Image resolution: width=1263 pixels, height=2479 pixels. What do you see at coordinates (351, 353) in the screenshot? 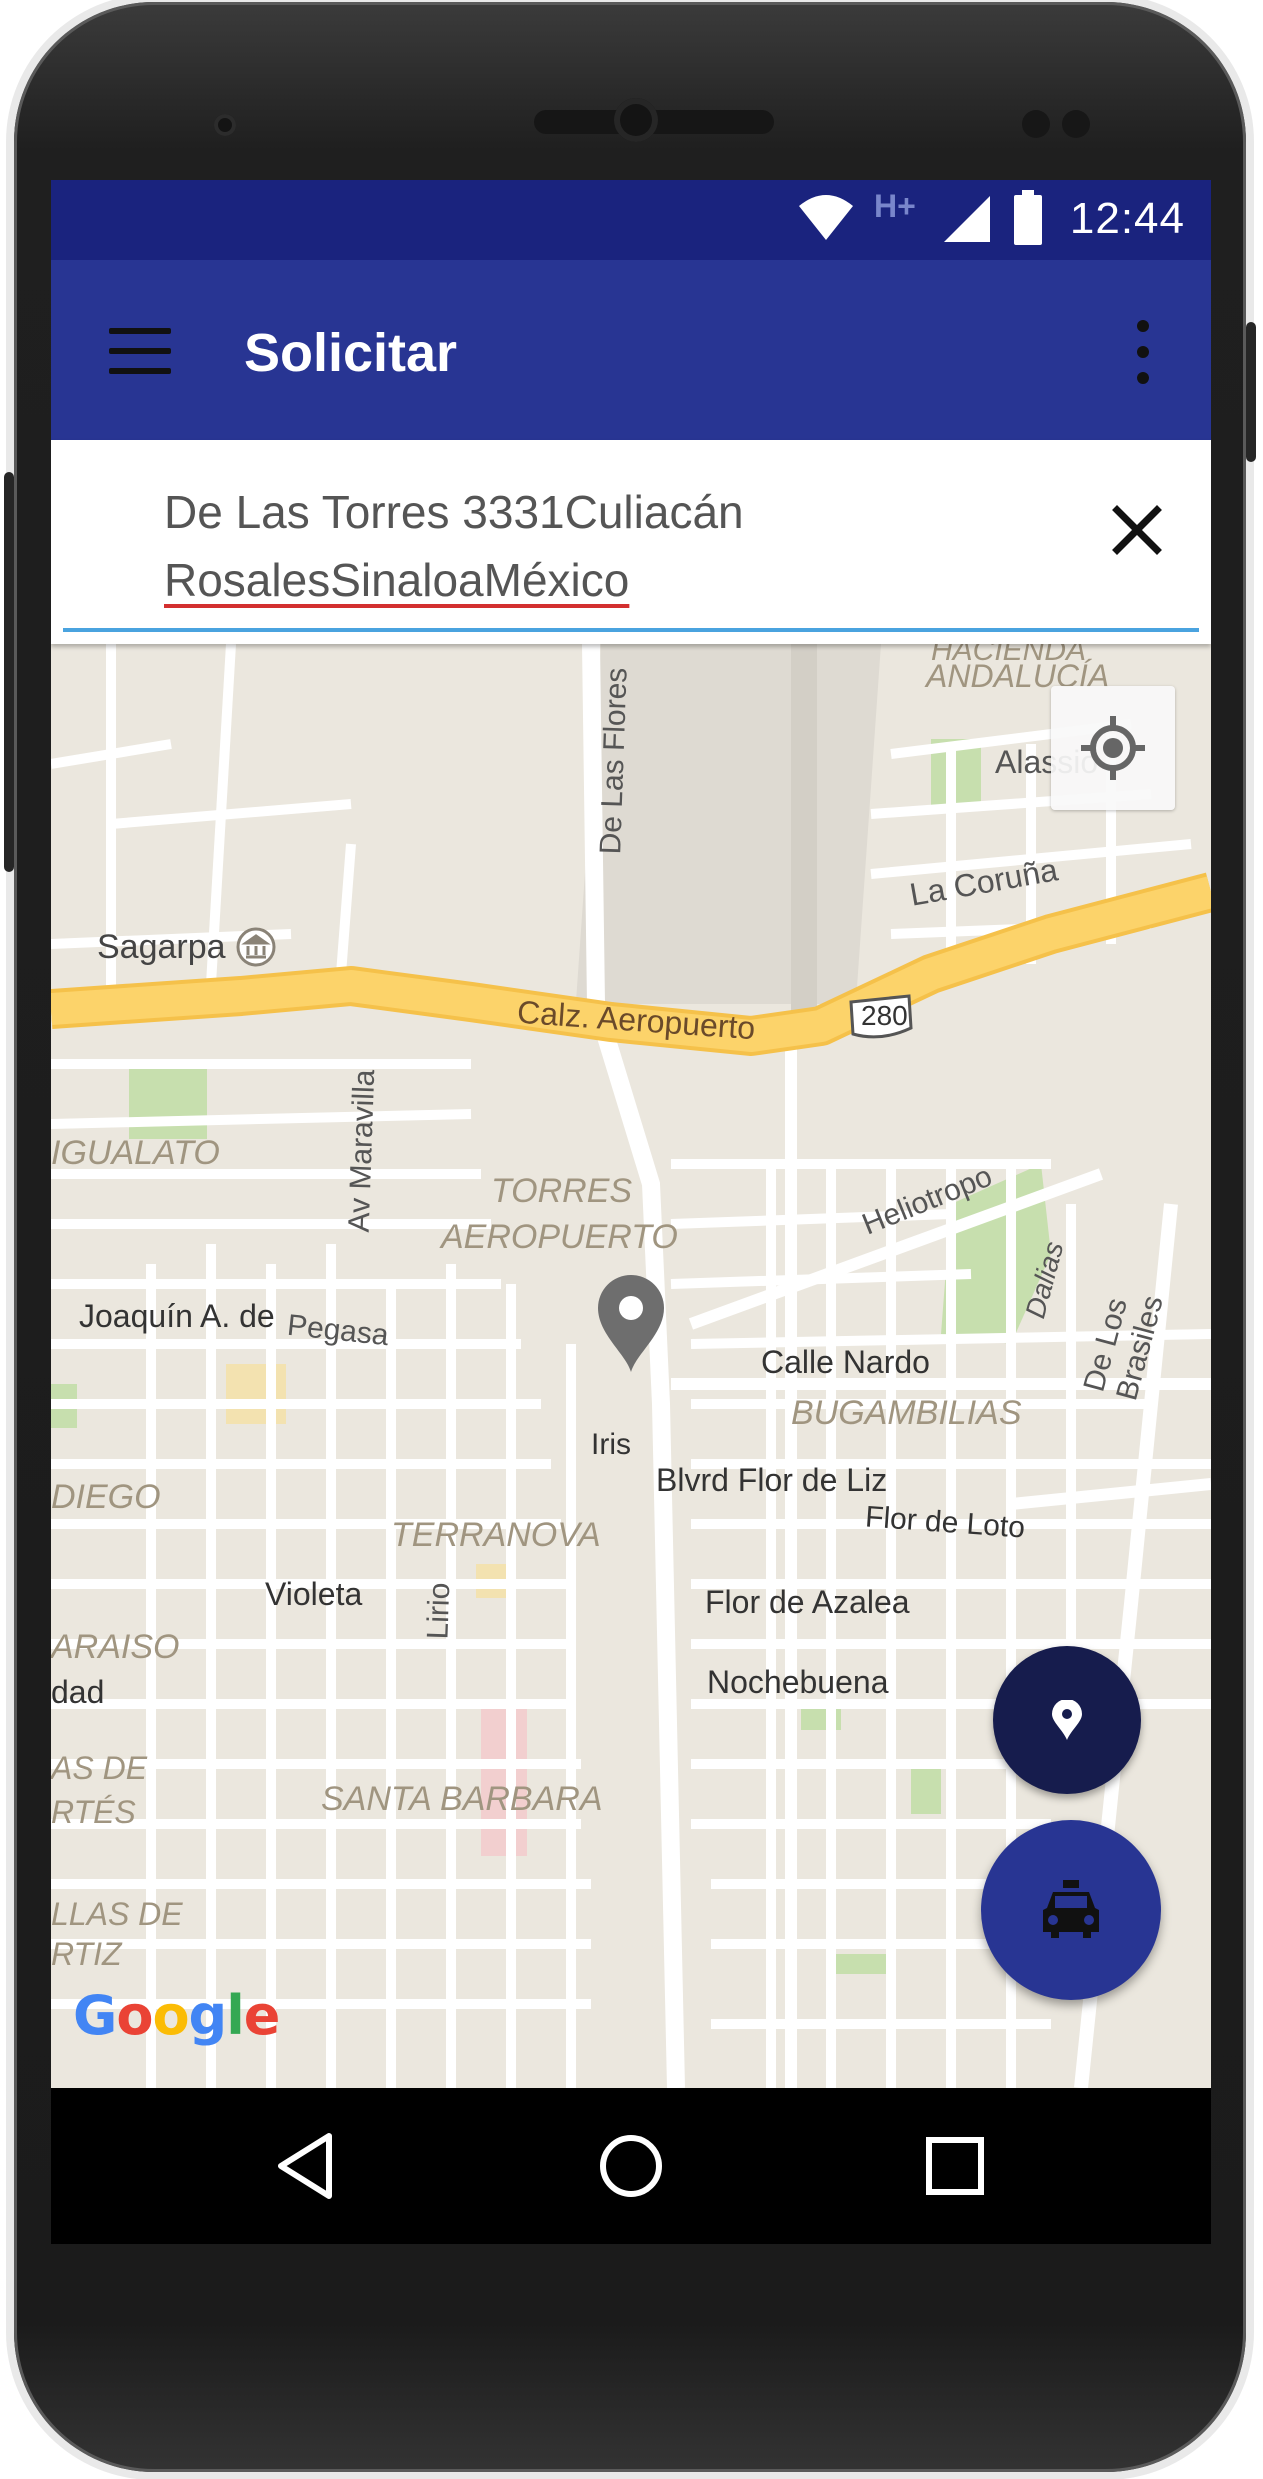
I see `page-title: Solicitar` at bounding box center [351, 353].